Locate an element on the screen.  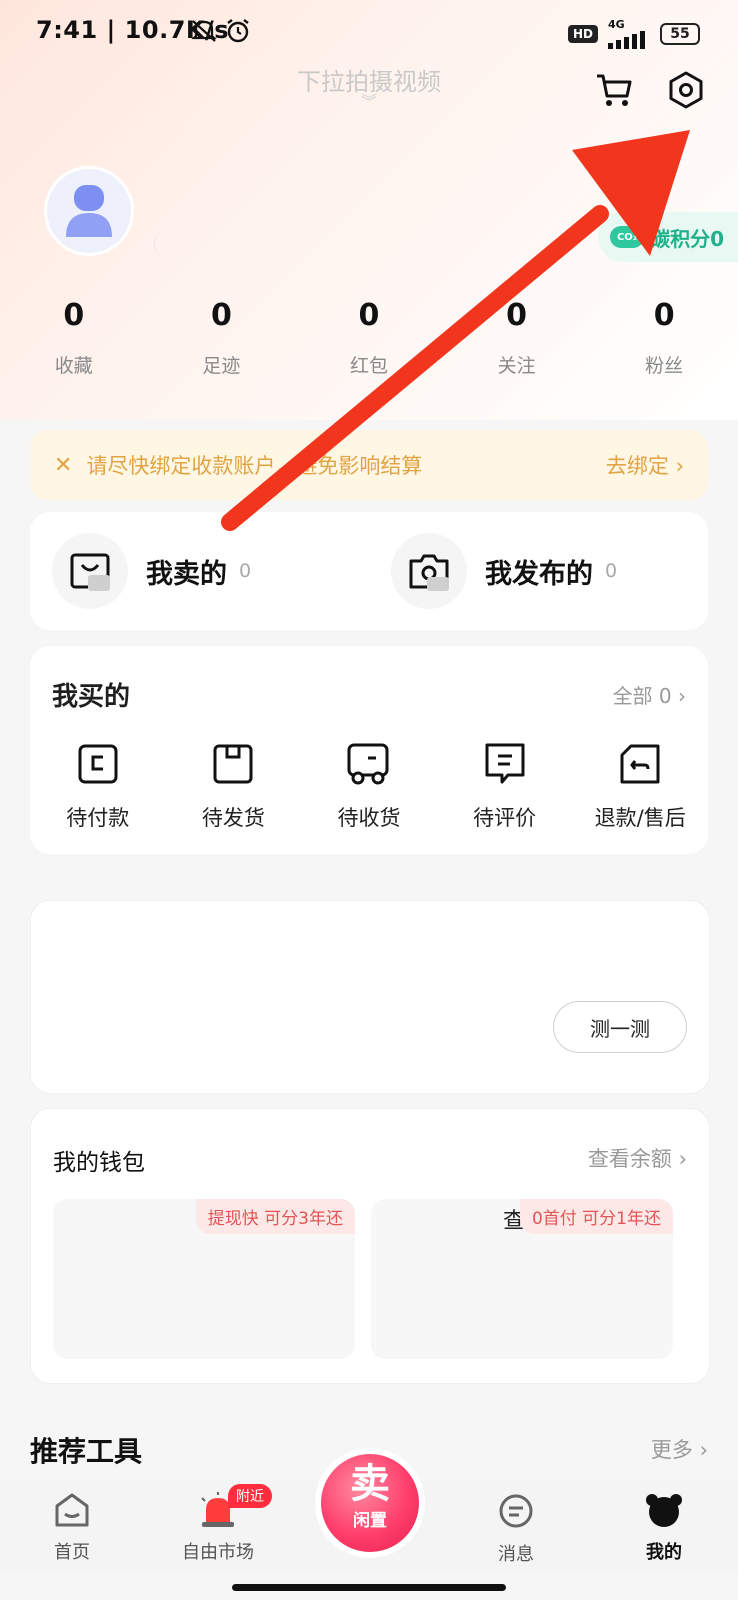
my-published-button: 我发布的 0 is located at coordinates (538, 571).